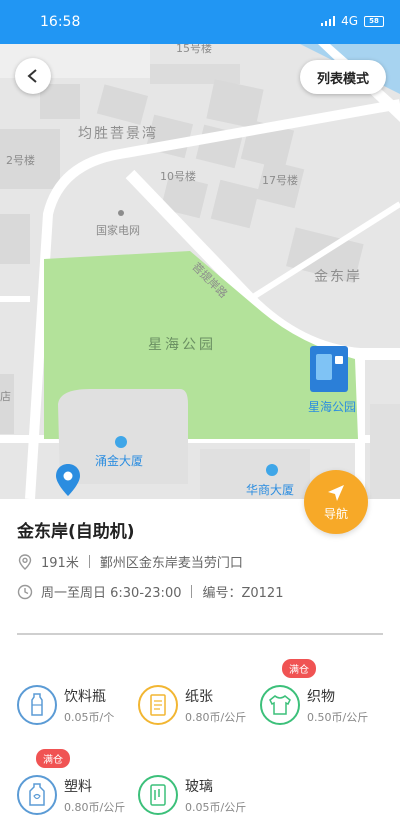 The image size is (400, 831). What do you see at coordinates (60, 22) in the screenshot?
I see `status-time: 16:58` at bounding box center [60, 22].